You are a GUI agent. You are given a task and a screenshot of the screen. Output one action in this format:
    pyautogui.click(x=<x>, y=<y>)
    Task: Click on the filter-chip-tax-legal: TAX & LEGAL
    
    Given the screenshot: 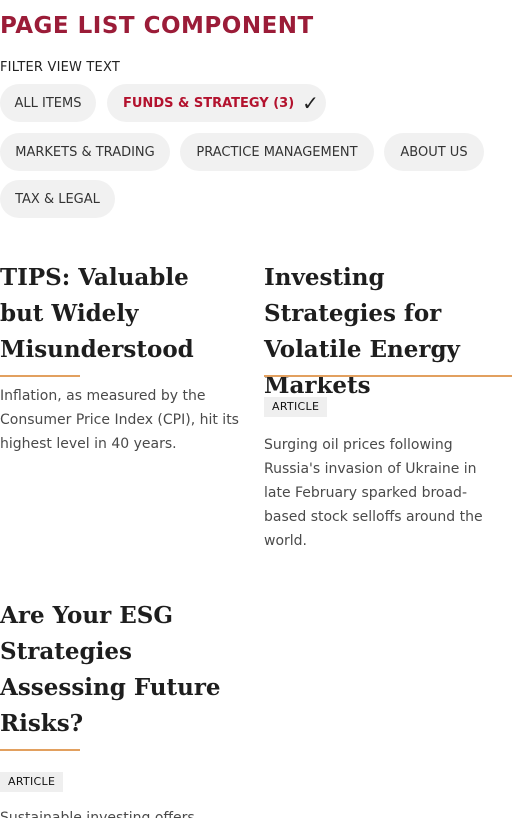 What is the action you would take?
    pyautogui.click(x=57, y=199)
    